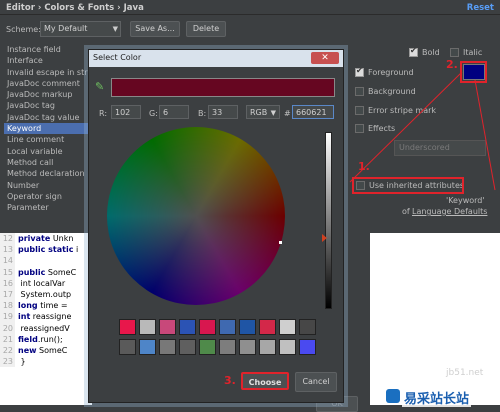  I want to click on brand-logo-icon, so click(393, 396).